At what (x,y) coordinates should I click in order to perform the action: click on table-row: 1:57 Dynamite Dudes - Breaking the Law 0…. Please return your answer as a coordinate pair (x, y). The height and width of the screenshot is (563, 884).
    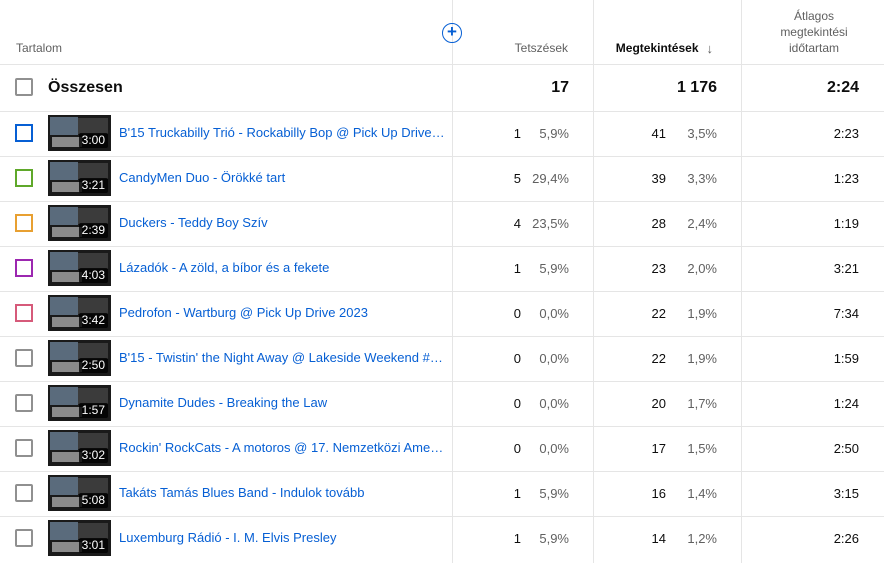
    Looking at the image, I should click on (442, 403).